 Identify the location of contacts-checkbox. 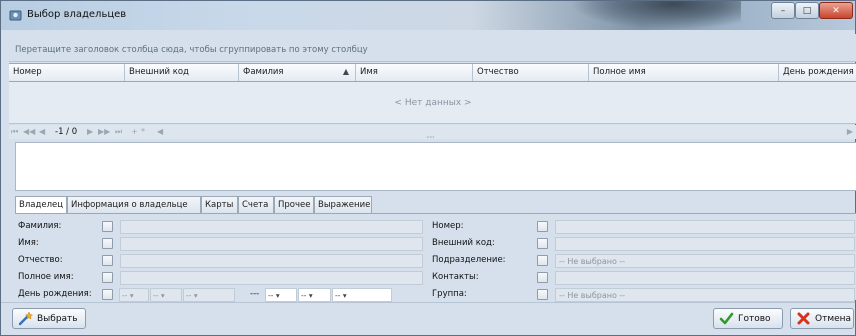
(542, 277).